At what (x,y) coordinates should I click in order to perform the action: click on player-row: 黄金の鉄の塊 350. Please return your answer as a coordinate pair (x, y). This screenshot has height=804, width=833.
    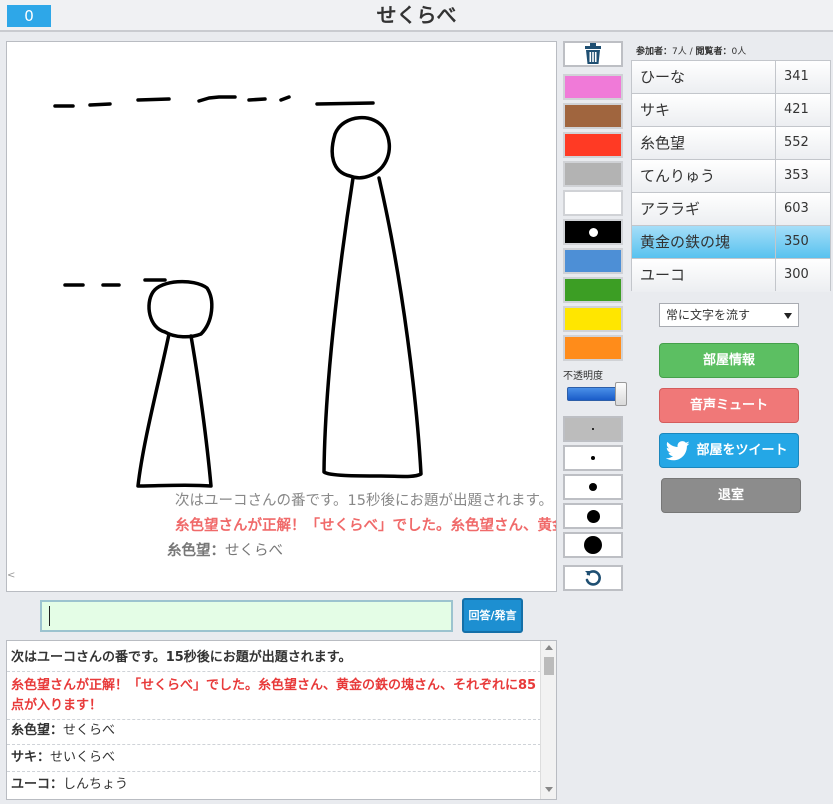
    Looking at the image, I should click on (731, 242).